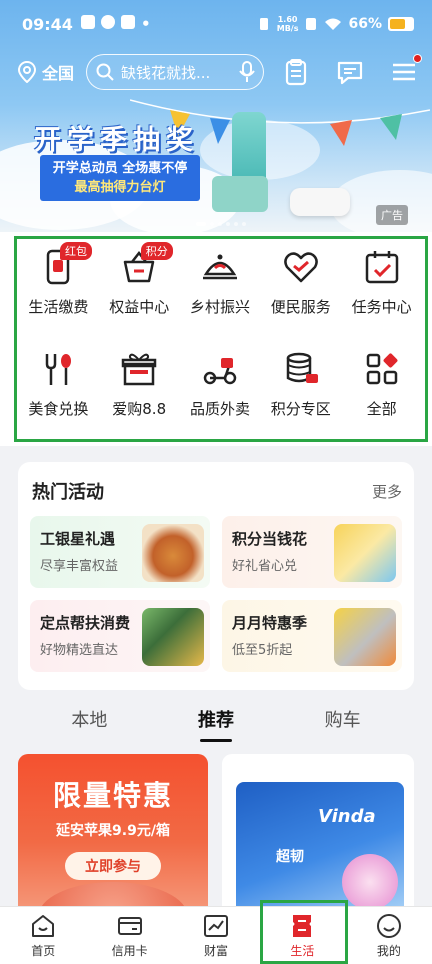  What do you see at coordinates (120, 636) in the screenshot?
I see `activity-card: 定点帮扶消费 好物精选直达` at bounding box center [120, 636].